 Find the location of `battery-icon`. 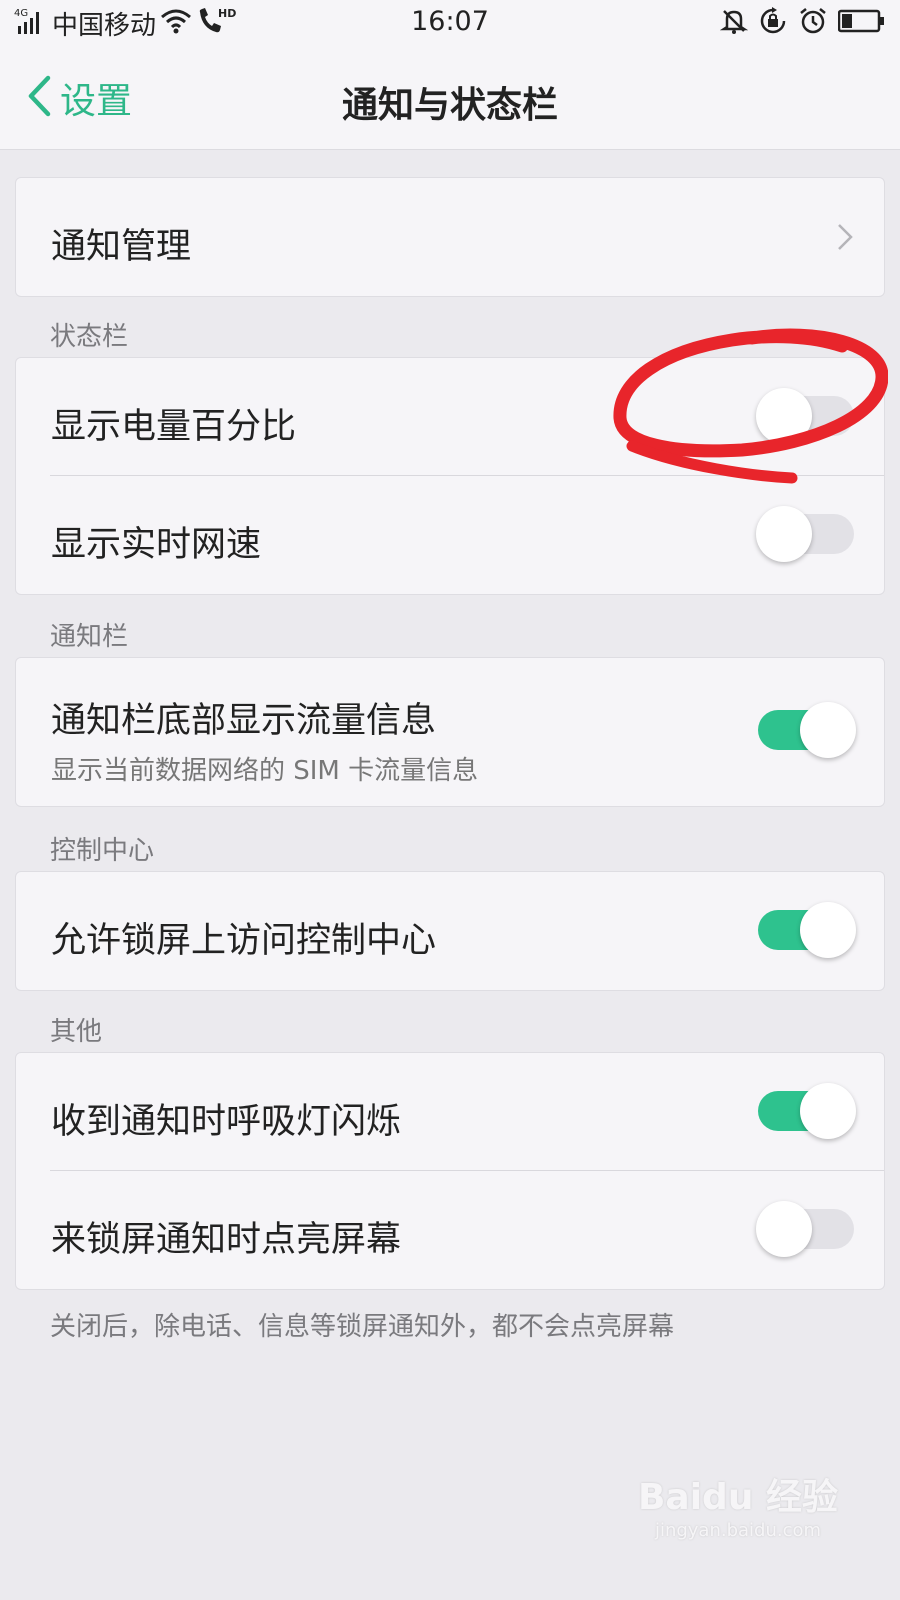

battery-icon is located at coordinates (861, 23).